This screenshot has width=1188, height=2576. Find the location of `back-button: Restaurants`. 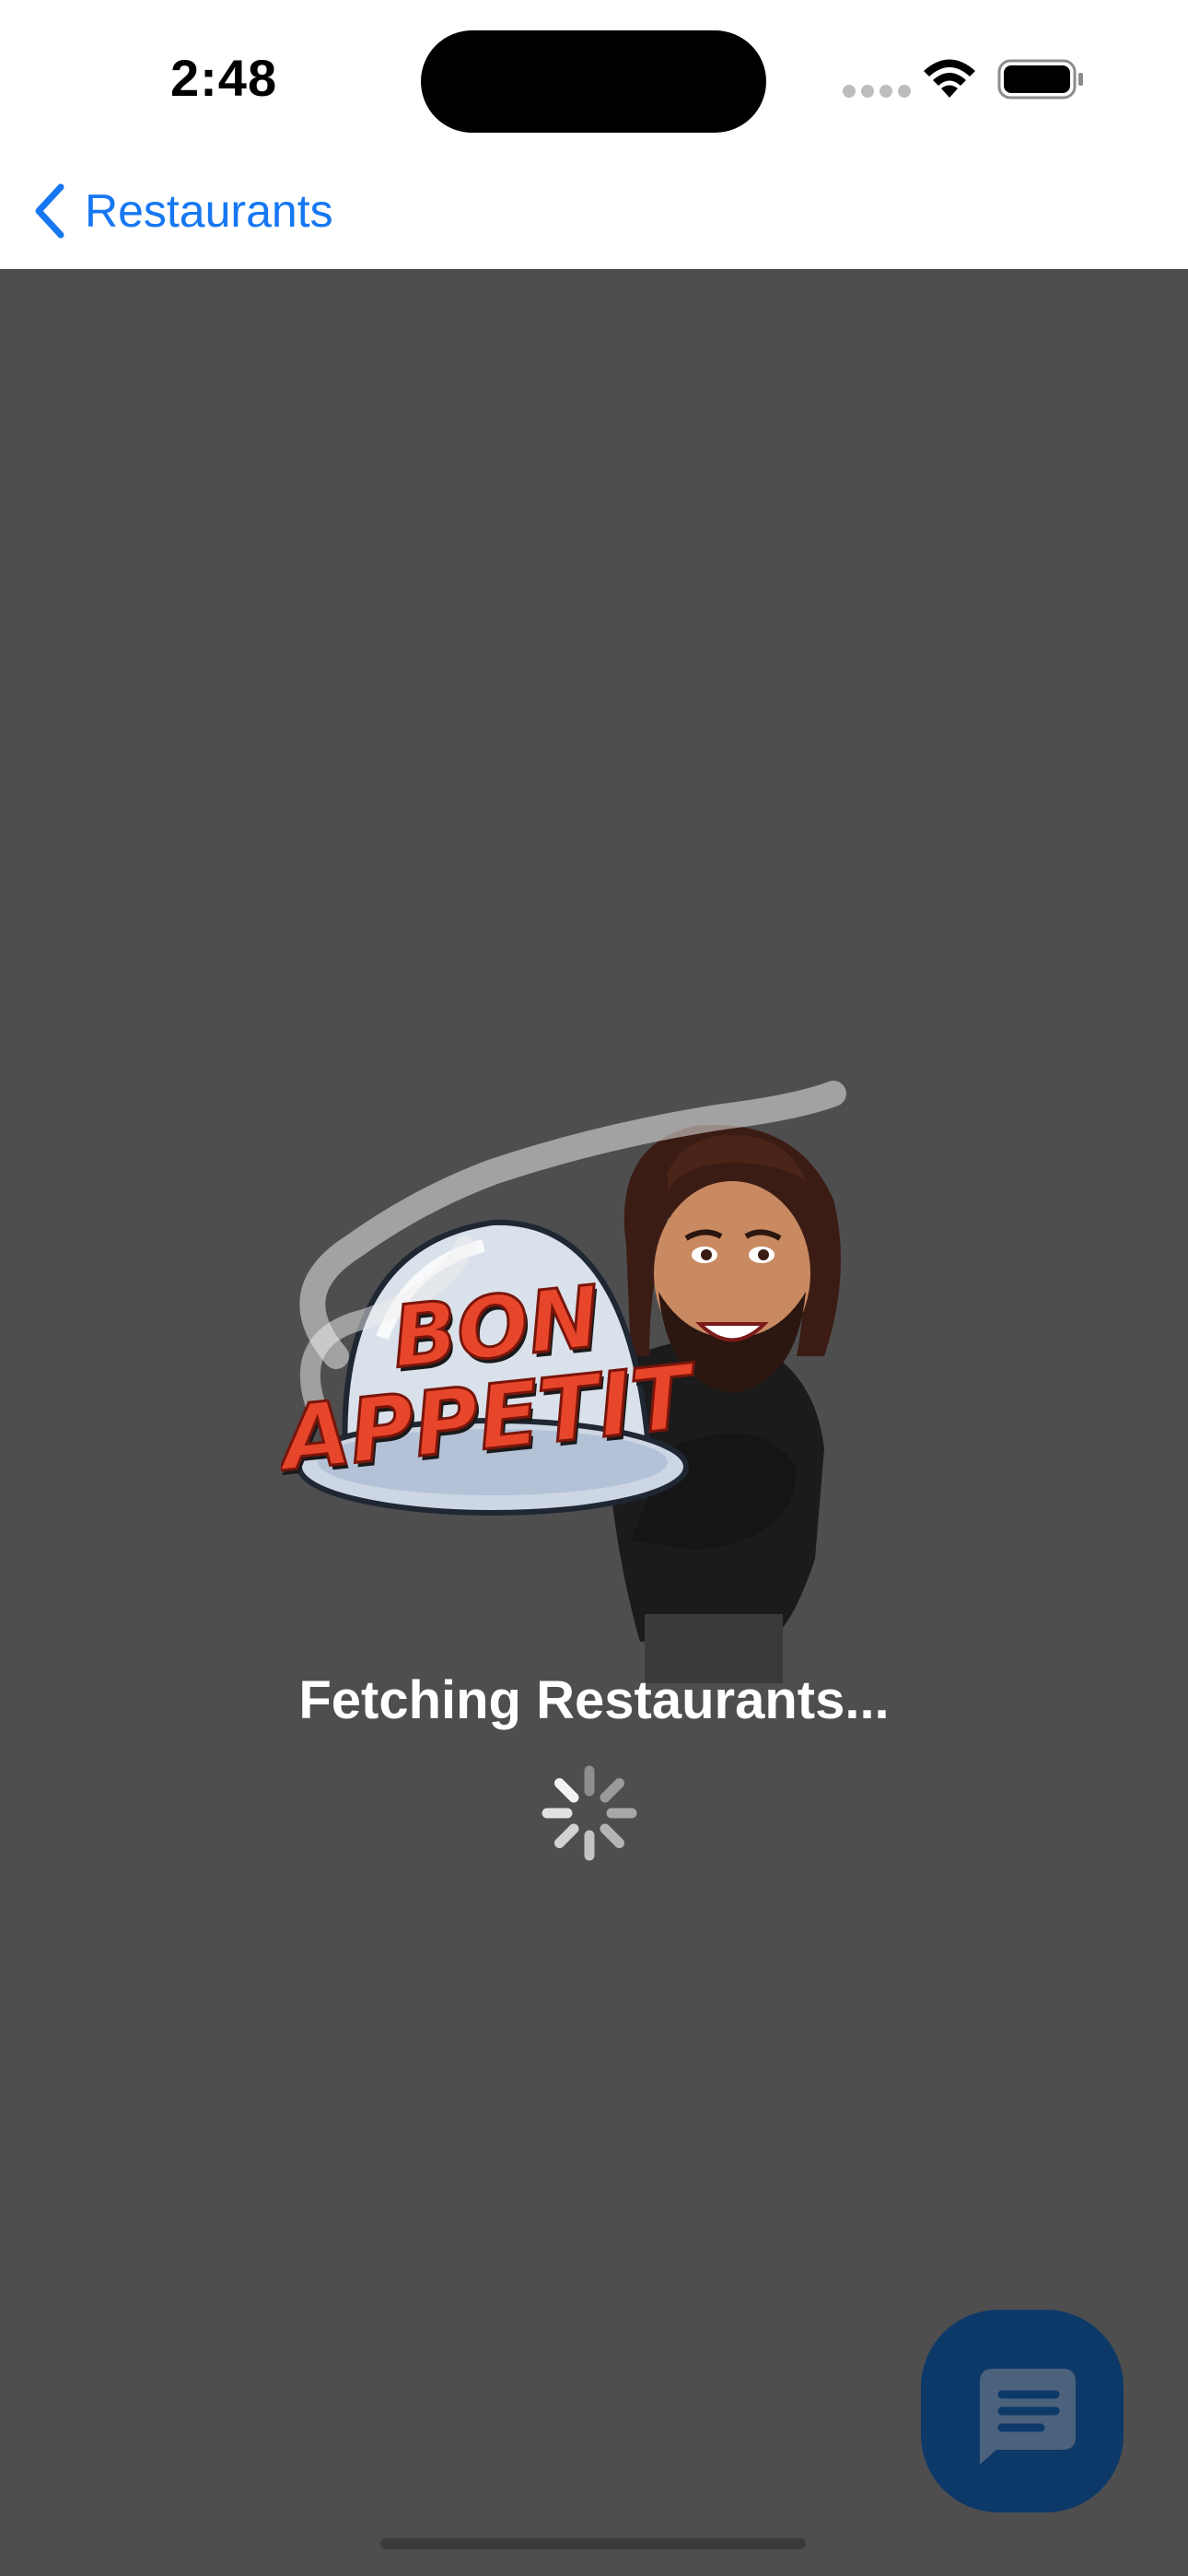

back-button: Restaurants is located at coordinates (182, 211).